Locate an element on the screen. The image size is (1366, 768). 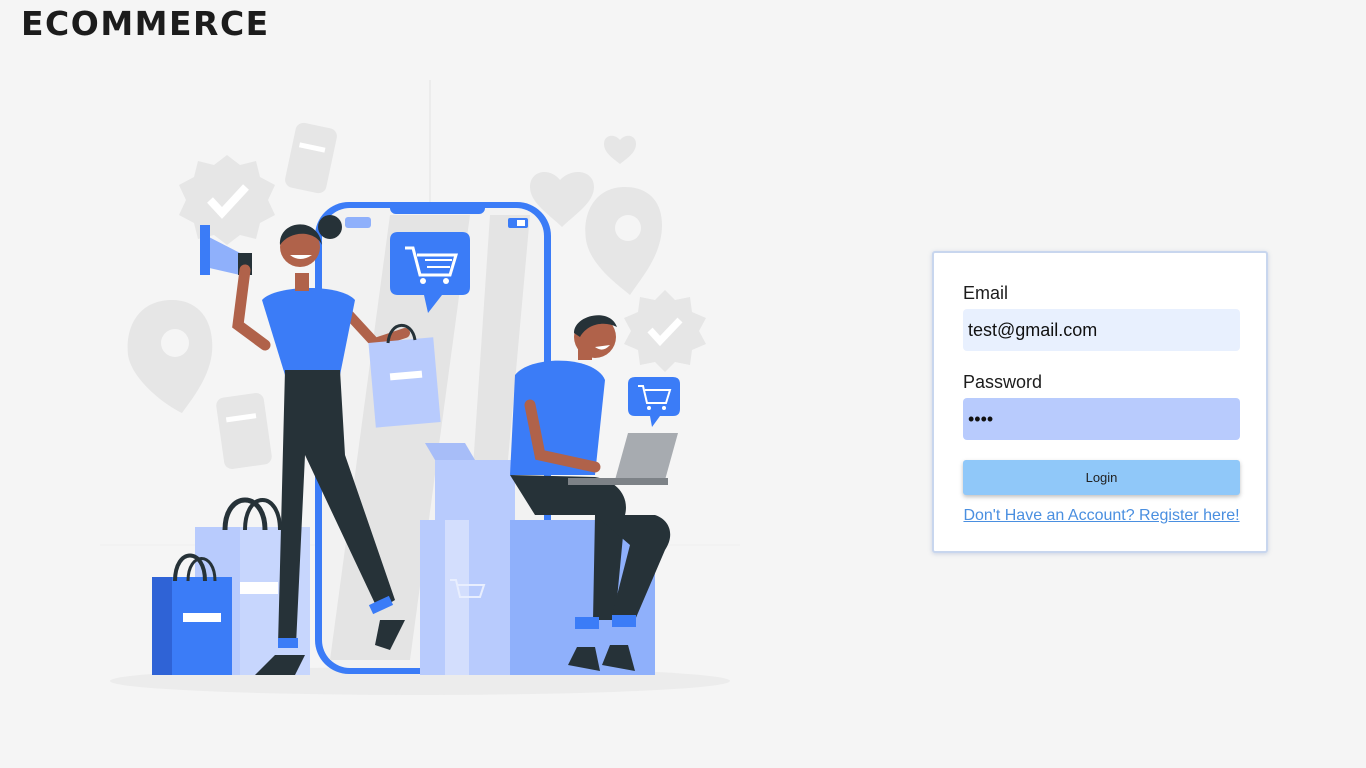
register-link: Don't Have an Account? Register here! is located at coordinates (1101, 516).